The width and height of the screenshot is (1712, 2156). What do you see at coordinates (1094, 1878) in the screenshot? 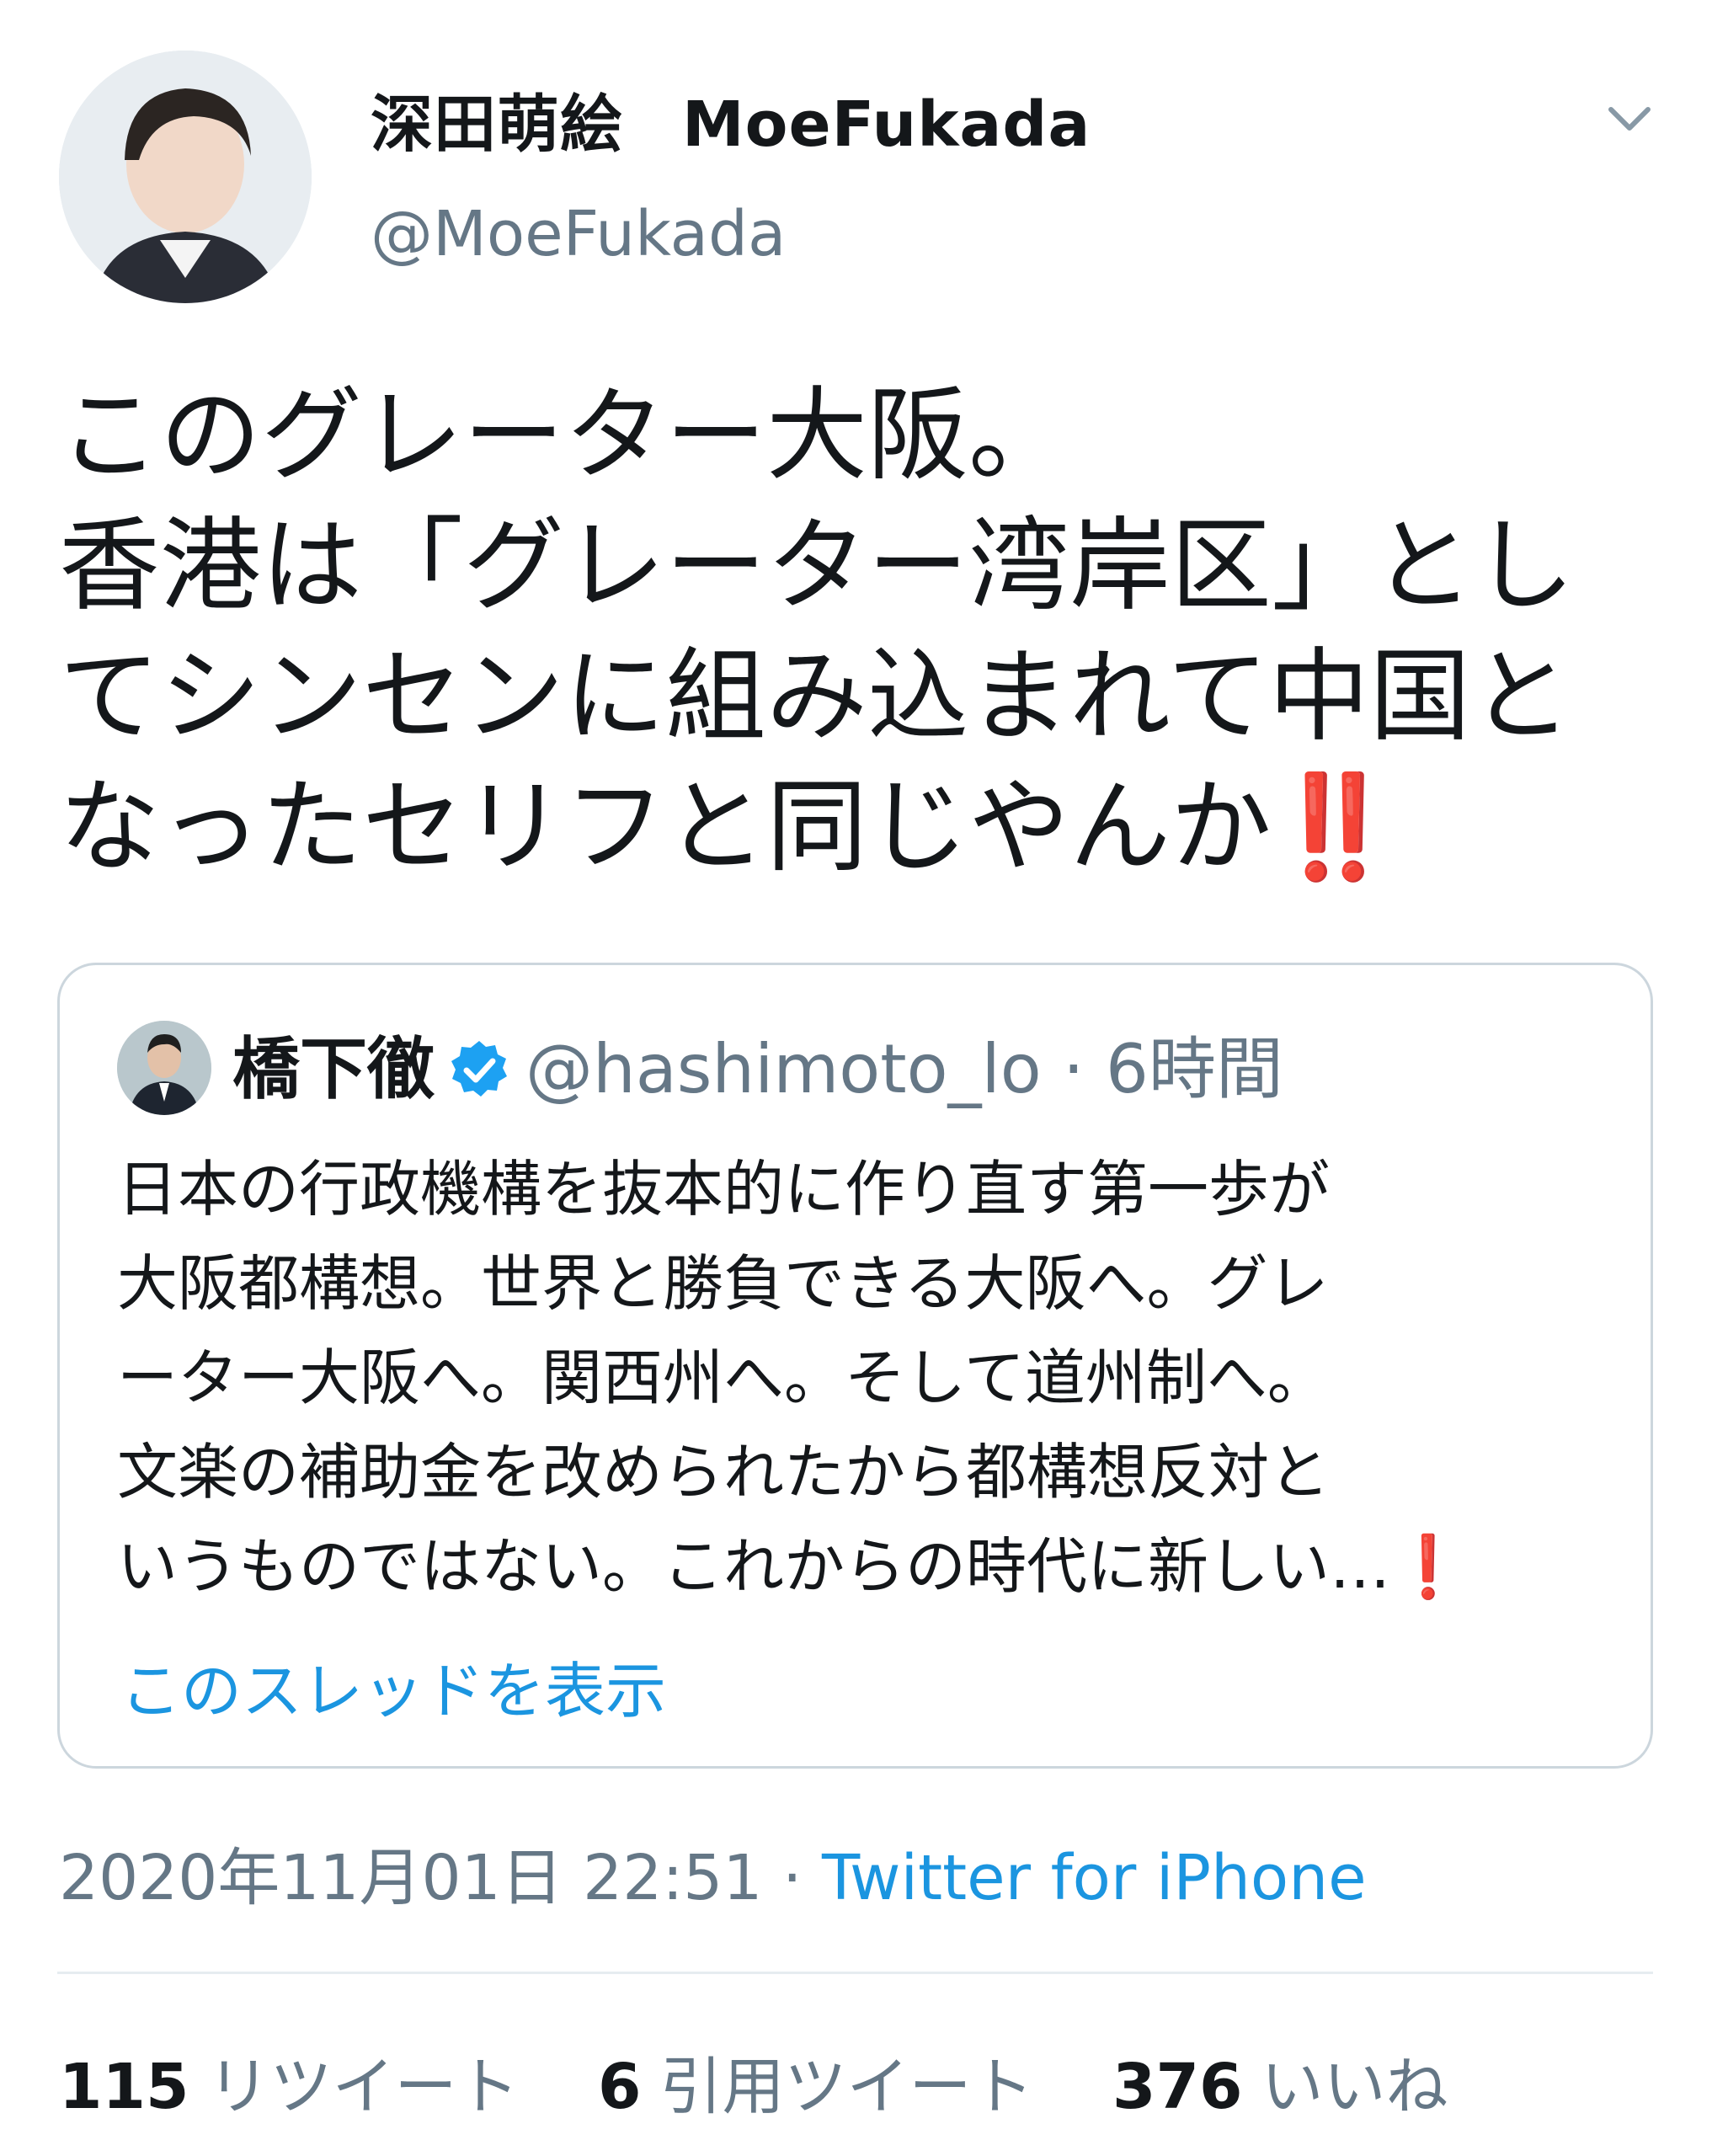
I see `tweet-source-link: Twitter for iPhone` at bounding box center [1094, 1878].